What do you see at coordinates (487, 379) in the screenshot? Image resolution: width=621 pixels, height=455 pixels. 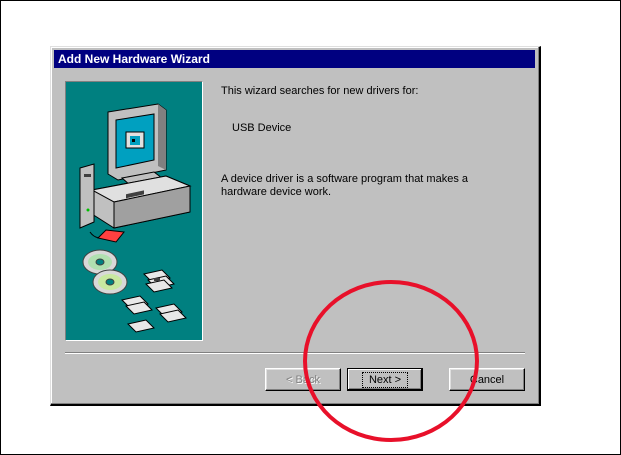 I see `cancel-button: Cancel` at bounding box center [487, 379].